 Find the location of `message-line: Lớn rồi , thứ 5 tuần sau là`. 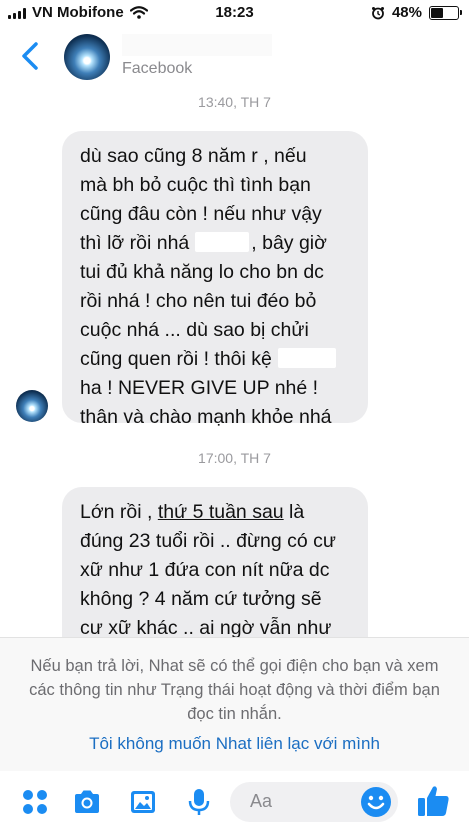

message-line: Lớn rồi , thứ 5 tuần sau là is located at coordinates (216, 512).